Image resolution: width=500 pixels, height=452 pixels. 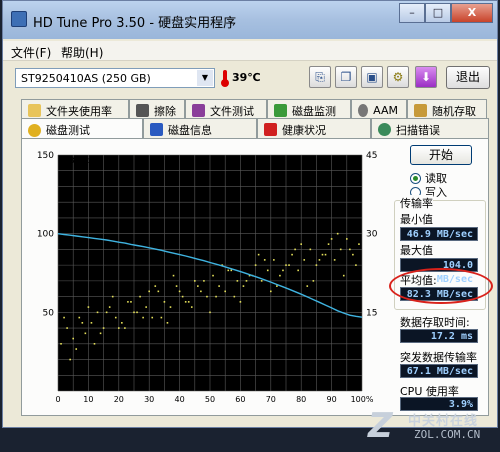 I want to click on tab-health: 健康状况, so click(x=314, y=128).